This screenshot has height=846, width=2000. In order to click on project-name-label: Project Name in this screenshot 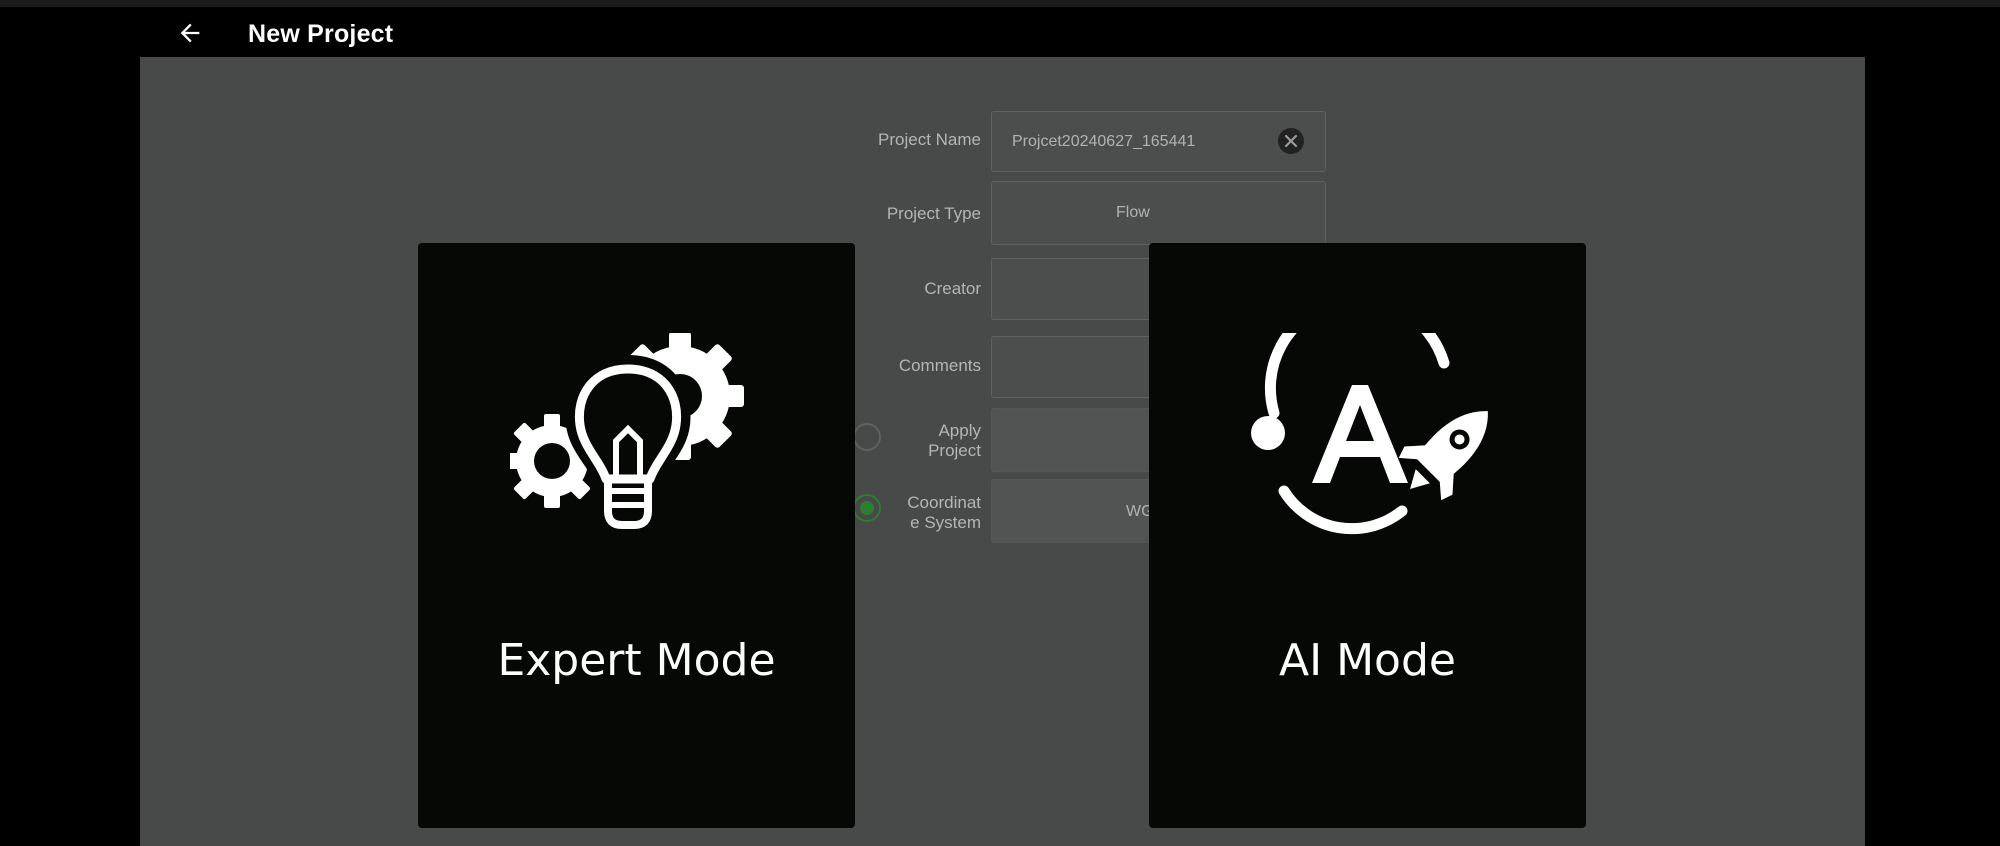, I will do `click(929, 139)`.